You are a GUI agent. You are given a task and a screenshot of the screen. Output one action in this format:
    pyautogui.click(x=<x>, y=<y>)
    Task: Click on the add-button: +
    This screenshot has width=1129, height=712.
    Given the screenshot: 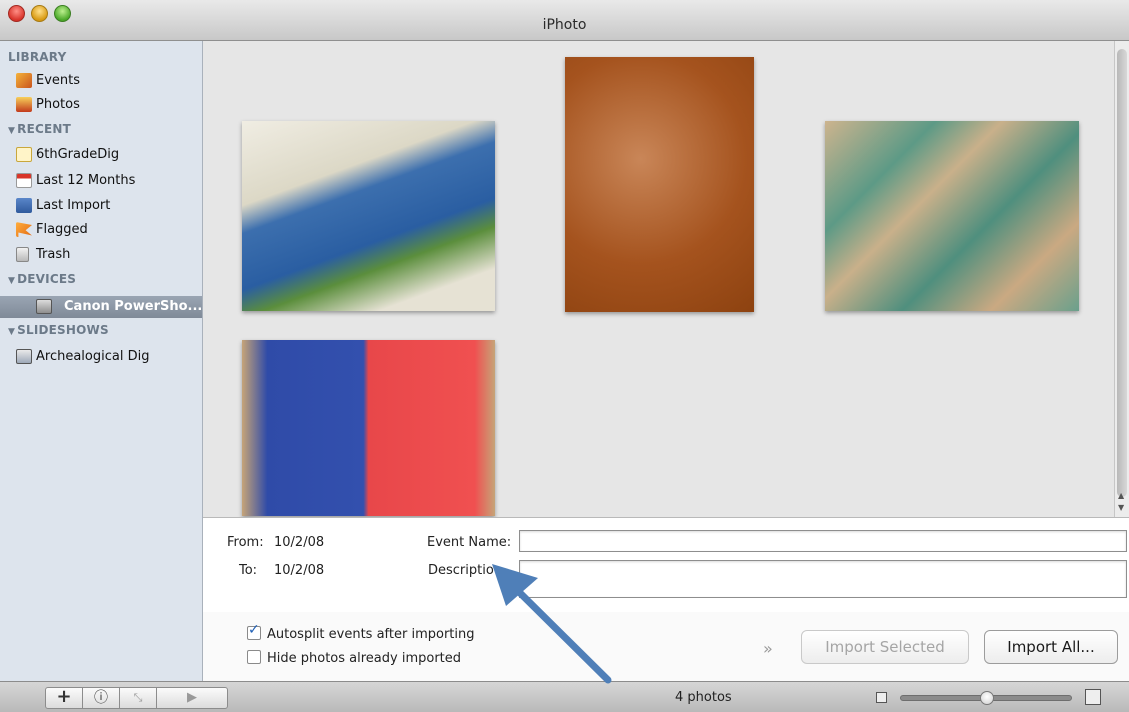 What is the action you would take?
    pyautogui.click(x=64, y=698)
    